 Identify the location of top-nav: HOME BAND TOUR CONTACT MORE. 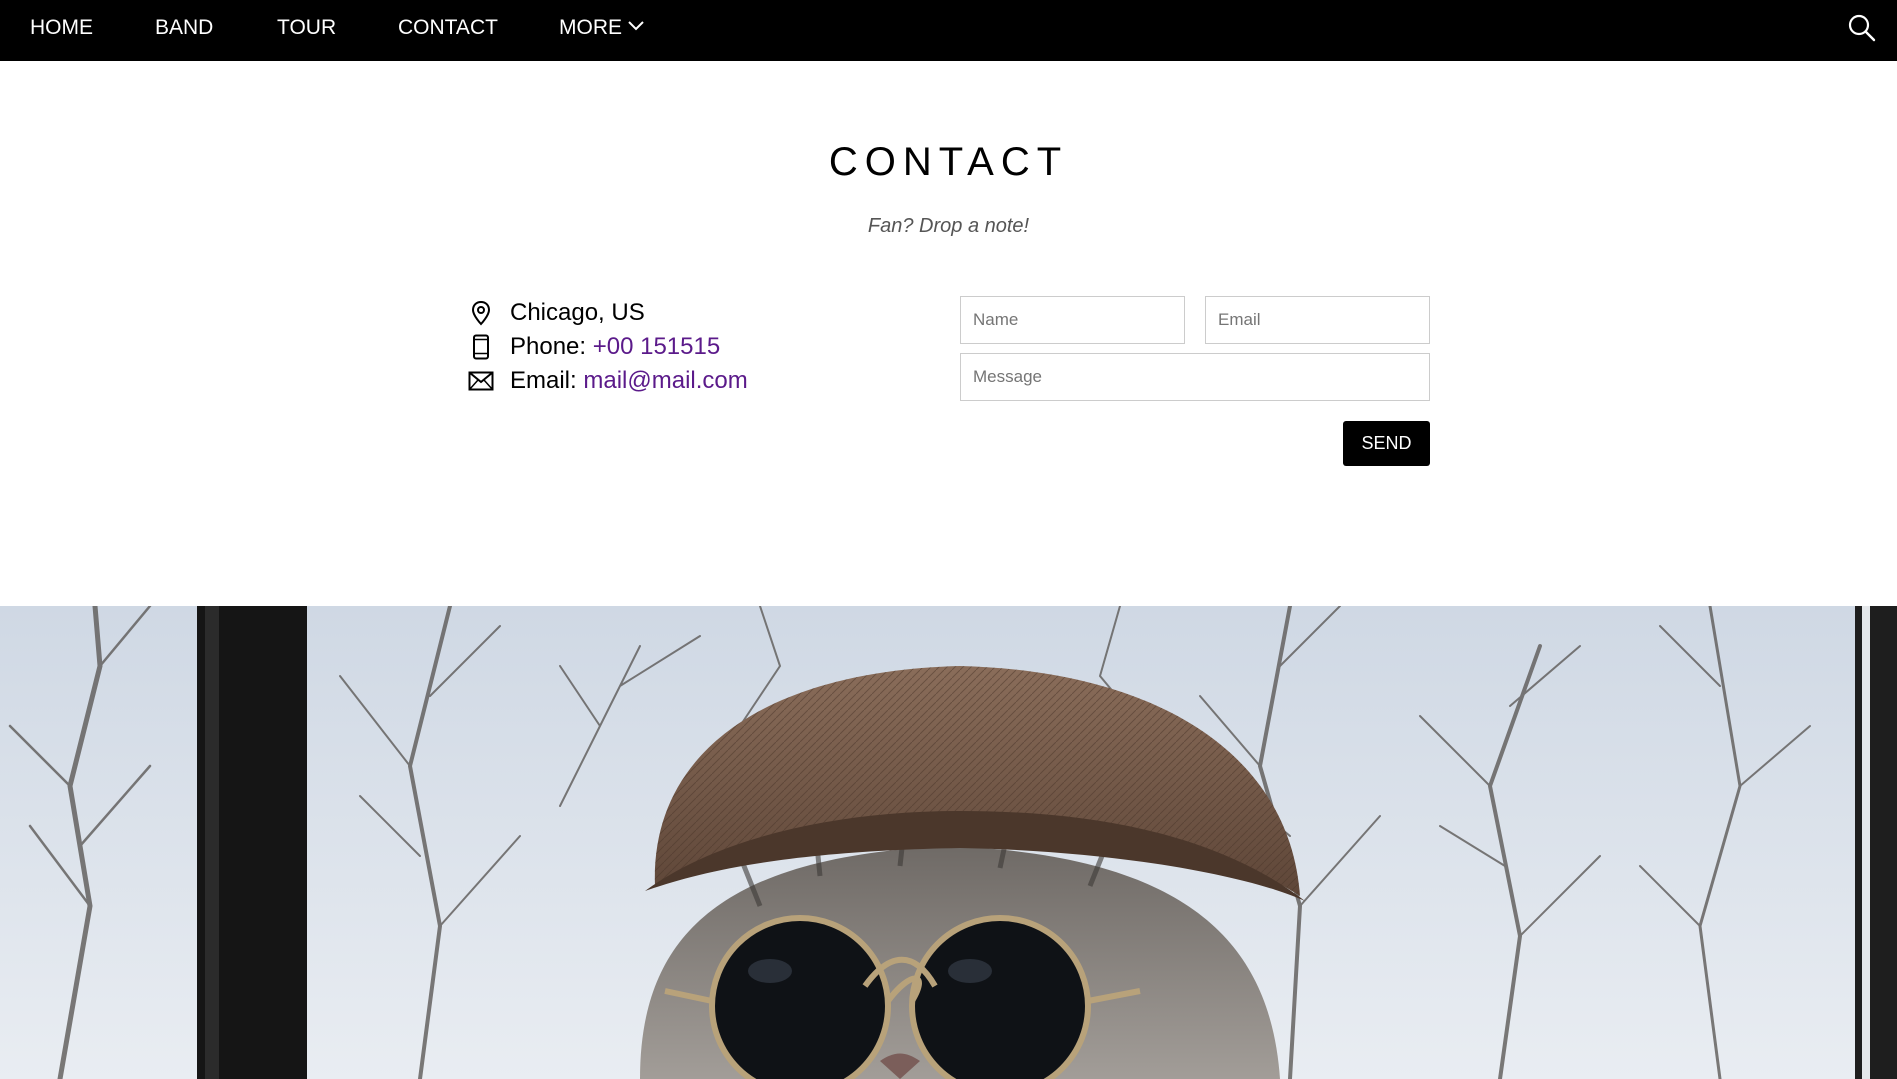
(948, 30).